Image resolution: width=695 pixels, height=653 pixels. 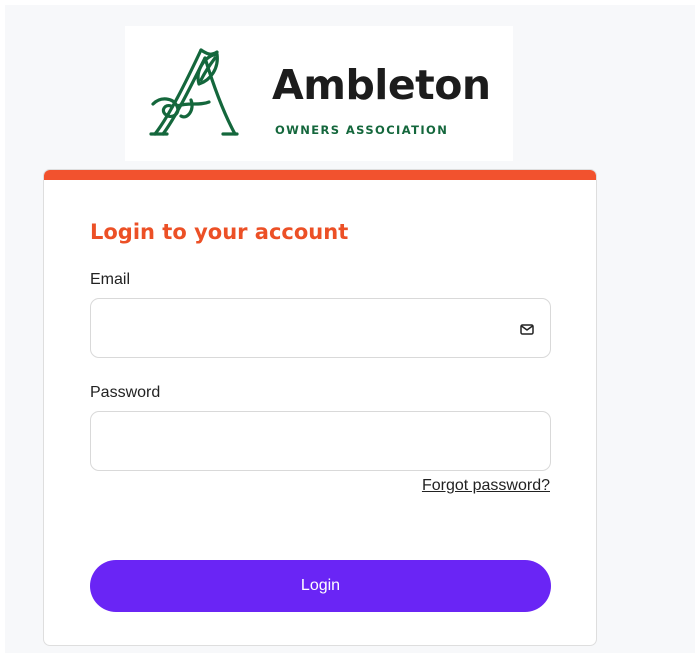 What do you see at coordinates (527, 329) in the screenshot?
I see `envelope-icon` at bounding box center [527, 329].